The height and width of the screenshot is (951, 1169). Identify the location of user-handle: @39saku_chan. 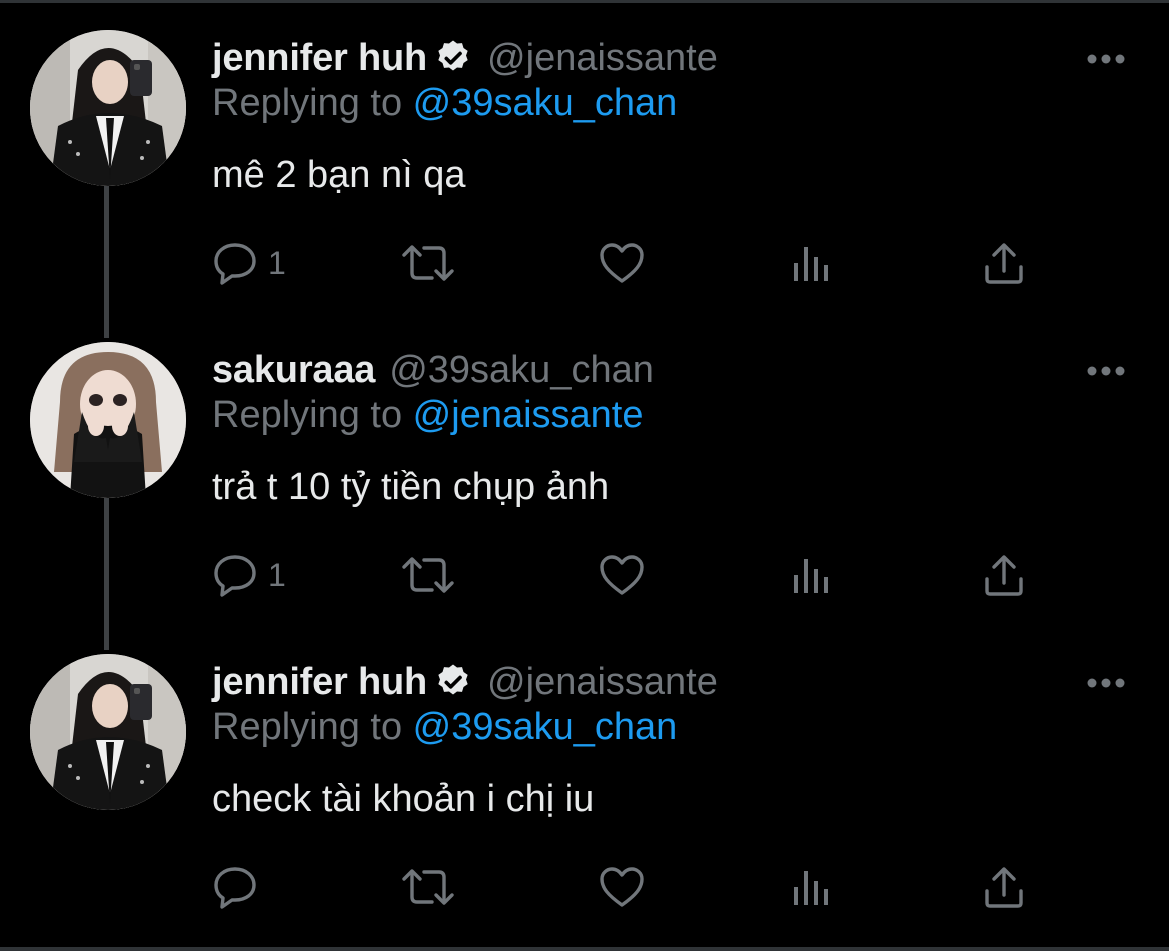
(521, 370).